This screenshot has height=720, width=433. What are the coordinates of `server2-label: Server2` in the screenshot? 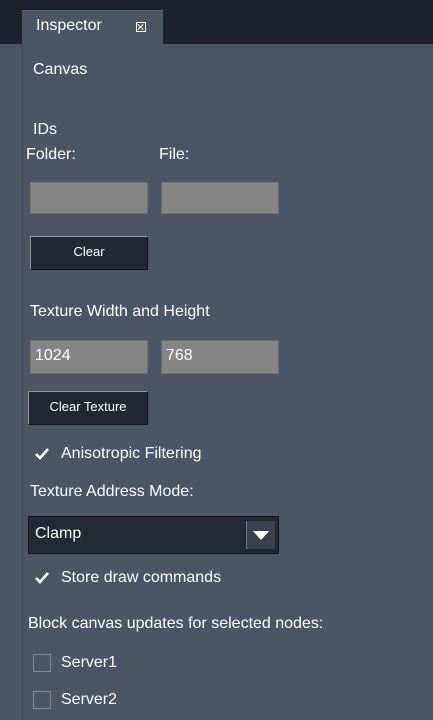 It's located at (89, 699).